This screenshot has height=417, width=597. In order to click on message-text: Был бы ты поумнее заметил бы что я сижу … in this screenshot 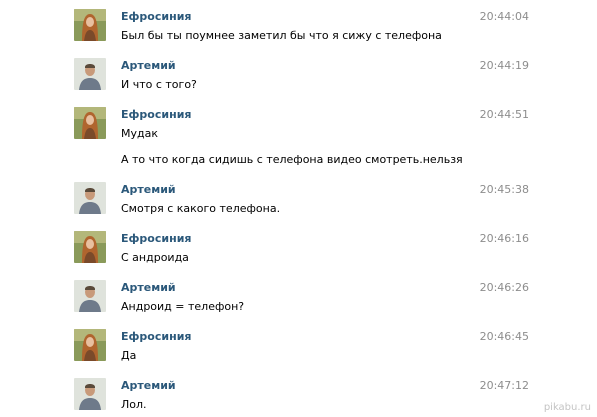, I will do `click(281, 35)`.